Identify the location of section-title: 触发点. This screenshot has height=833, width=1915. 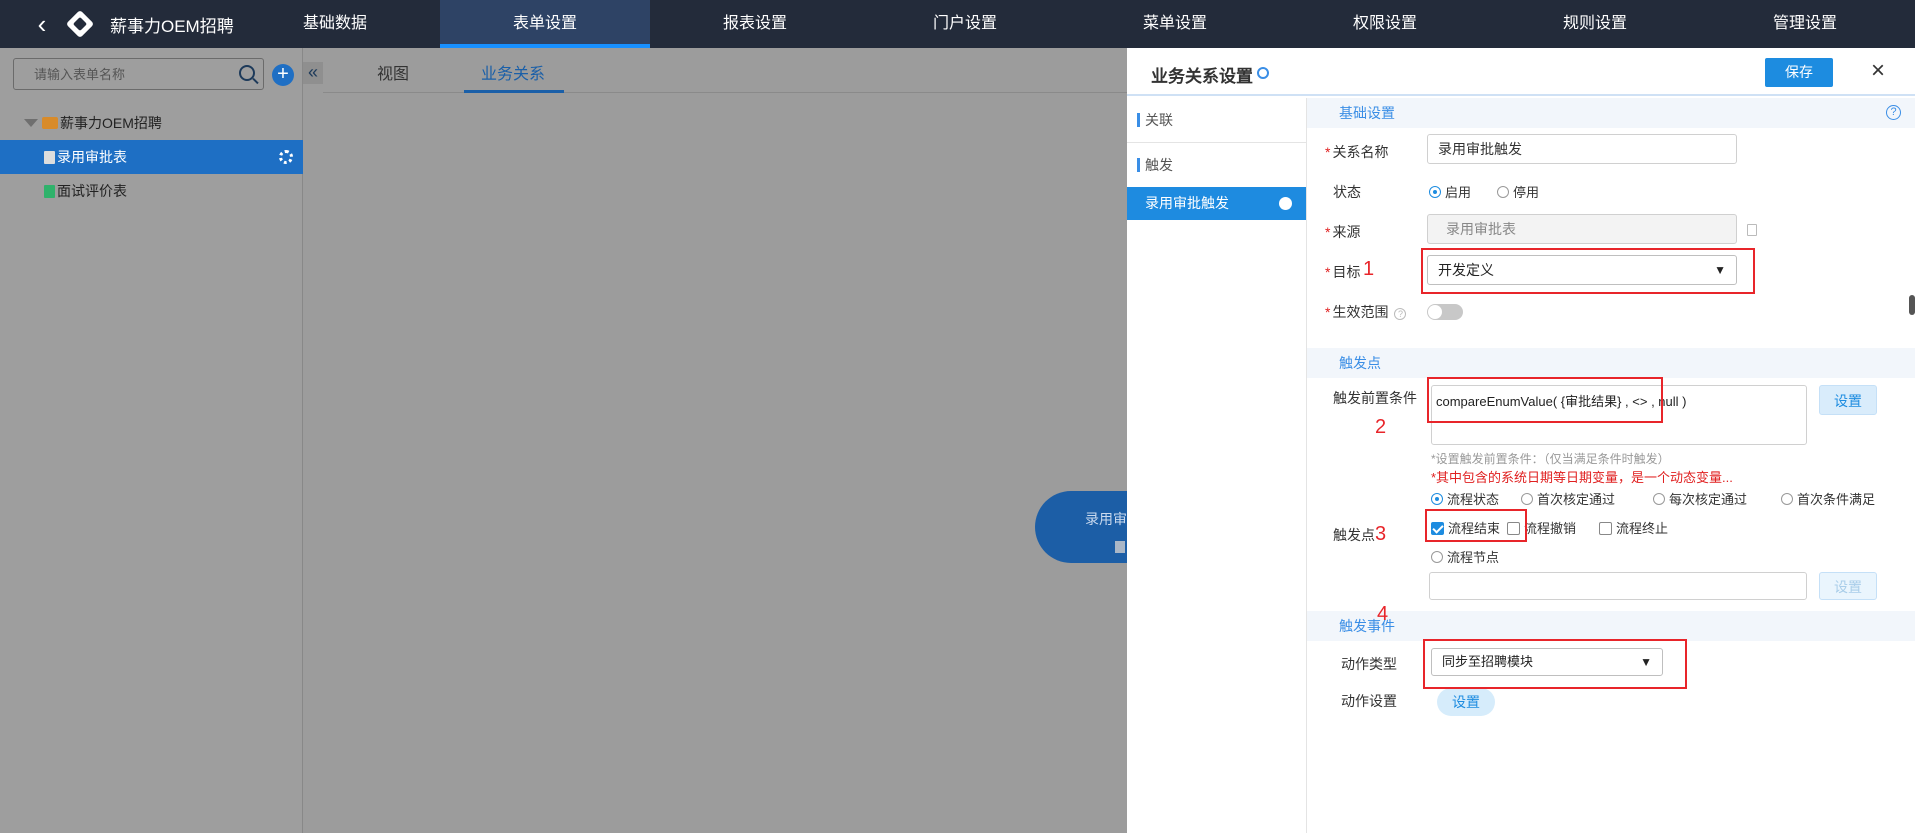
(1360, 363).